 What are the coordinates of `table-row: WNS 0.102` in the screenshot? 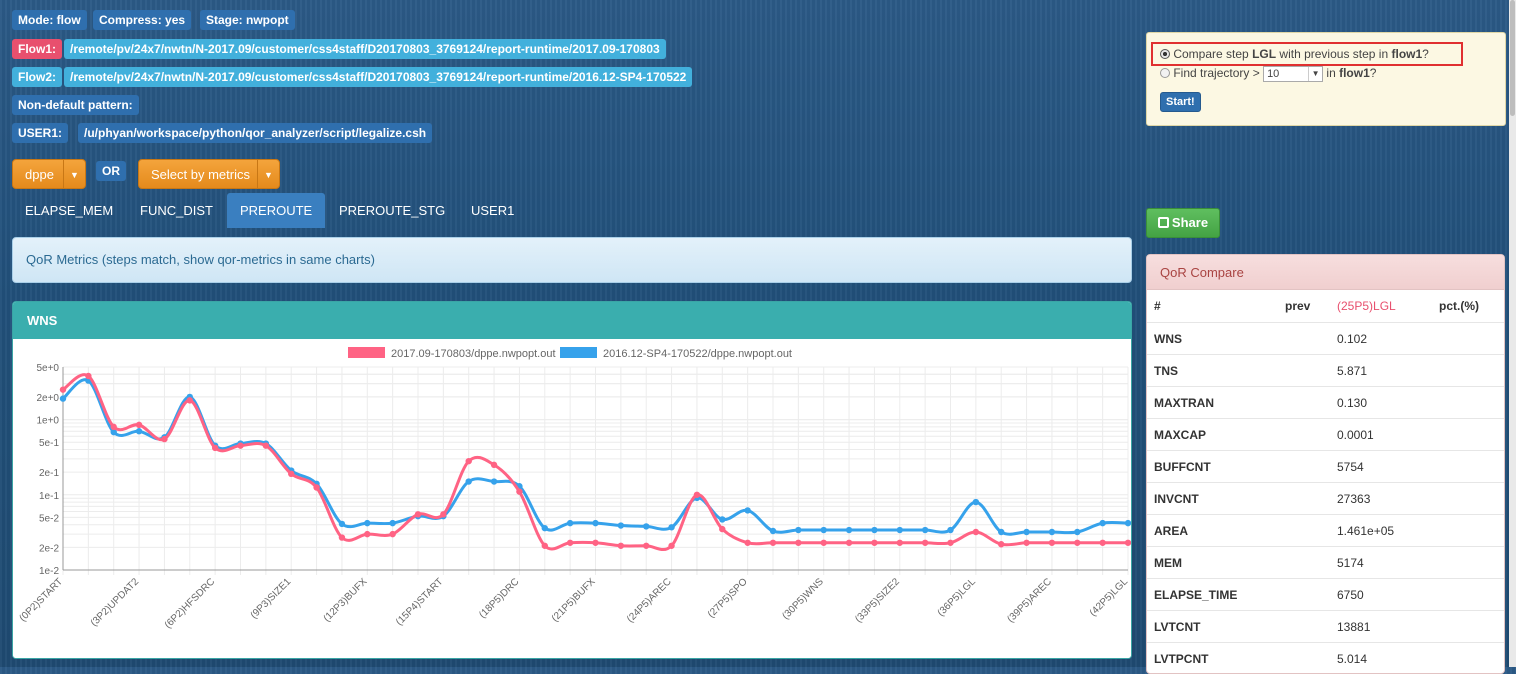 It's located at (1325, 339).